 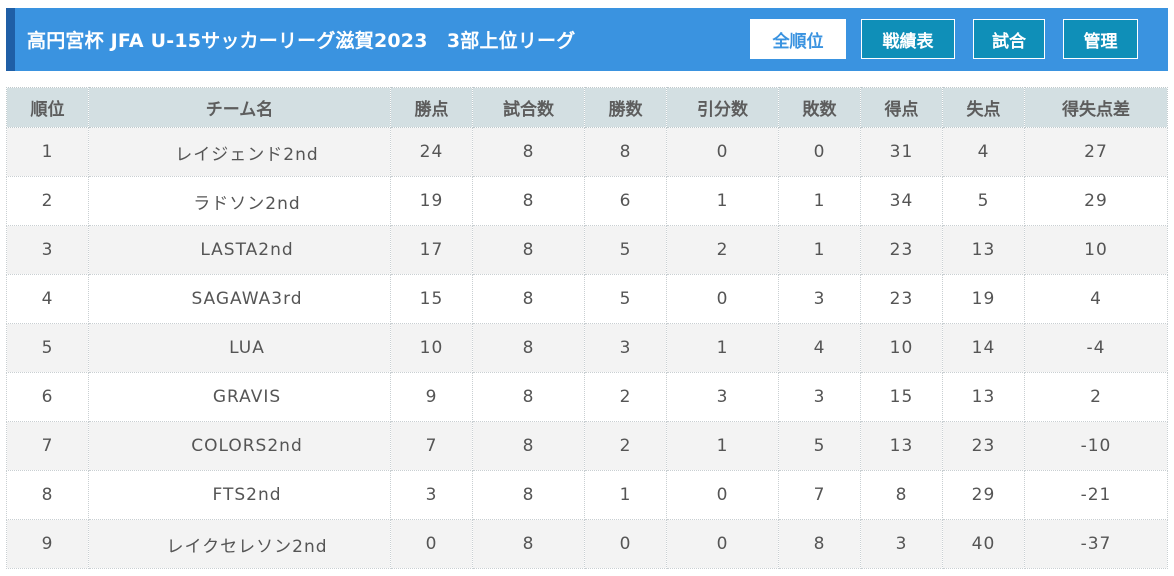 I want to click on cell-points: 0, so click(x=431, y=544).